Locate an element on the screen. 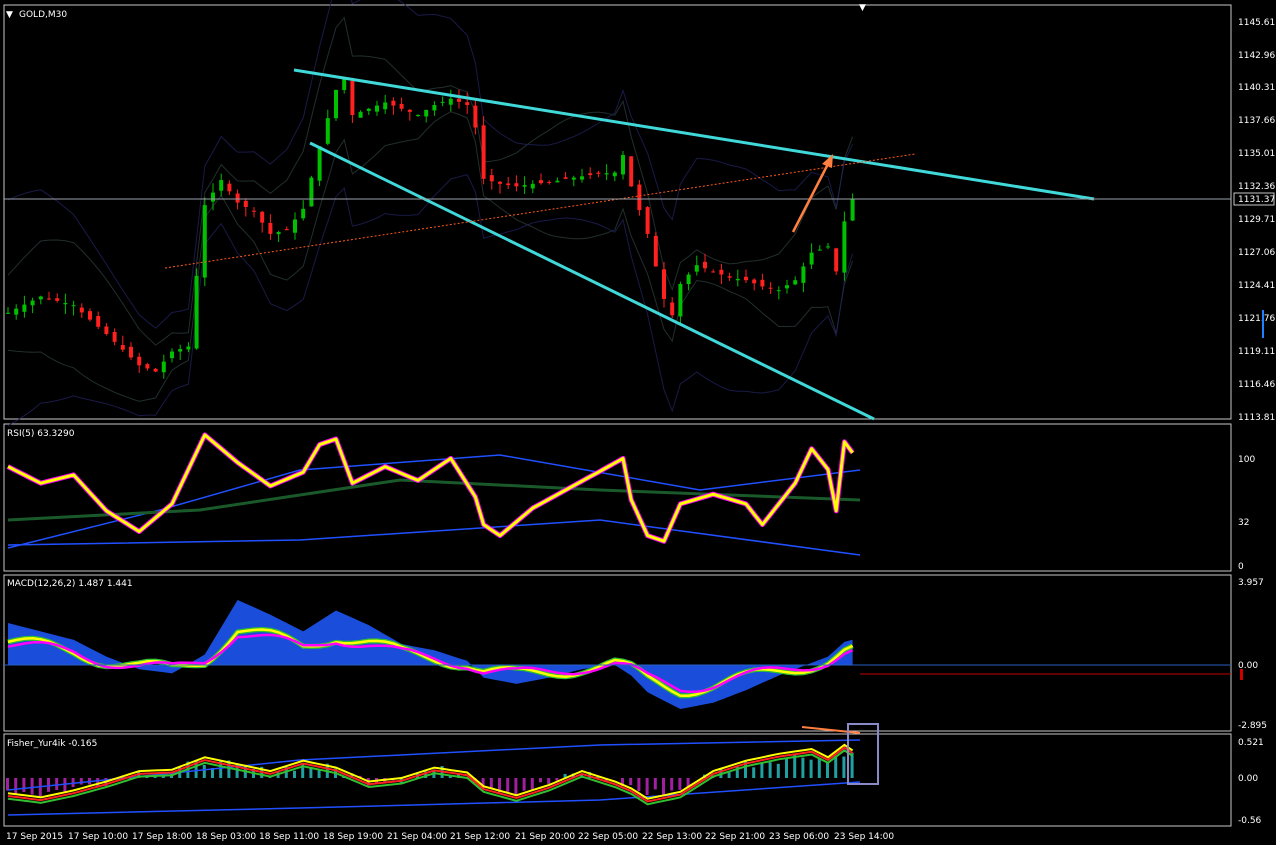  price-tick: 1140.31 is located at coordinates (1256, 88).